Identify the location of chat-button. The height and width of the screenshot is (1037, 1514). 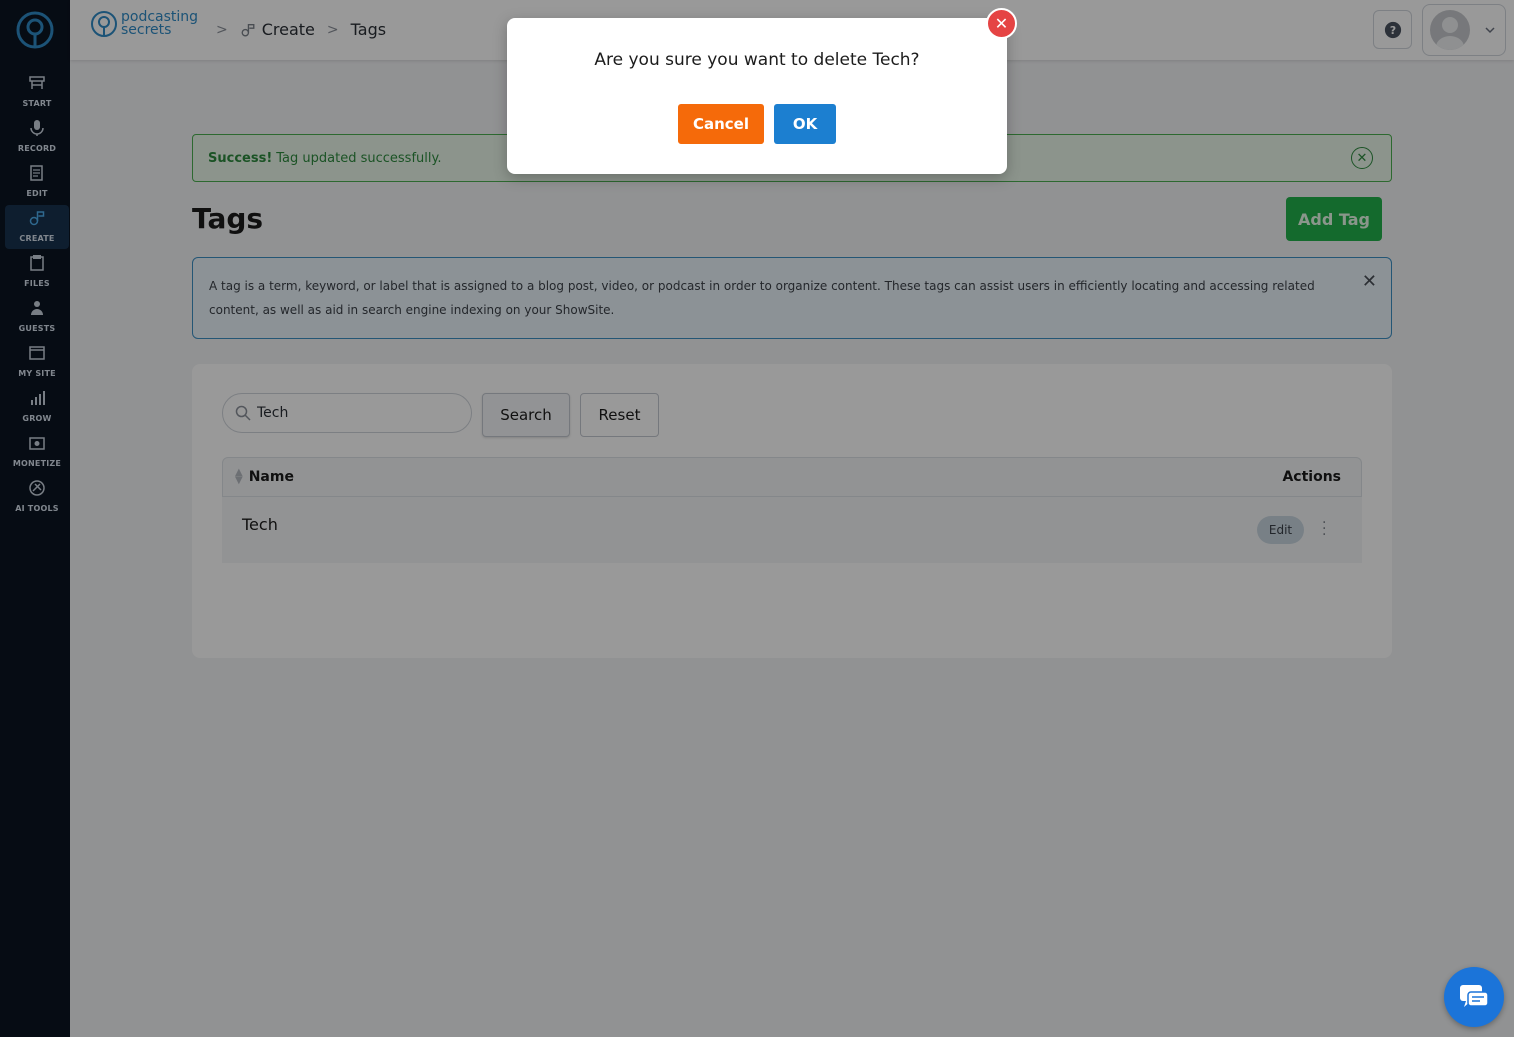
(1474, 997).